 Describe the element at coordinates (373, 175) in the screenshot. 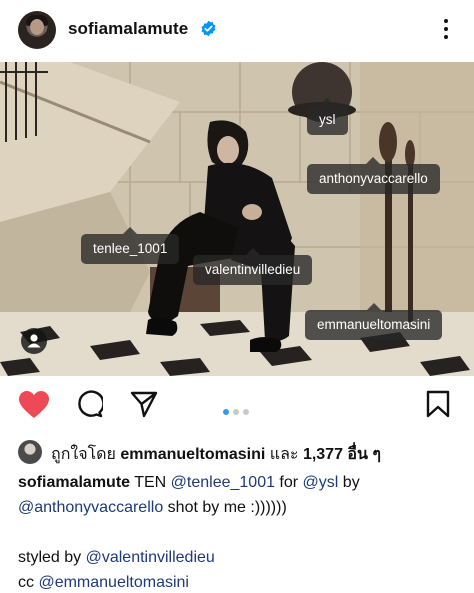

I see `photo-tag-anthonyvaccarello: anthonyvaccarello` at that location.